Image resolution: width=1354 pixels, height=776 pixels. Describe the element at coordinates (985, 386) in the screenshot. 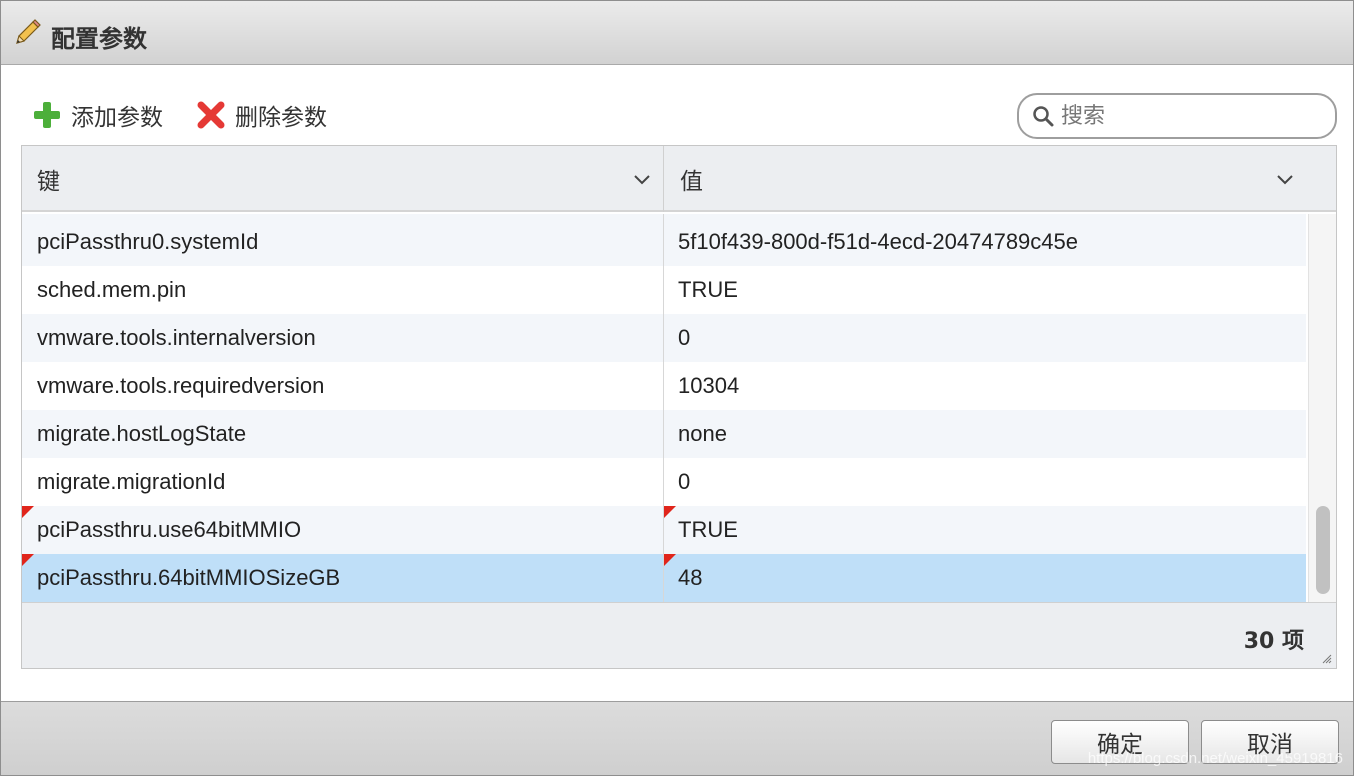

I see `cell-value: 10304` at that location.